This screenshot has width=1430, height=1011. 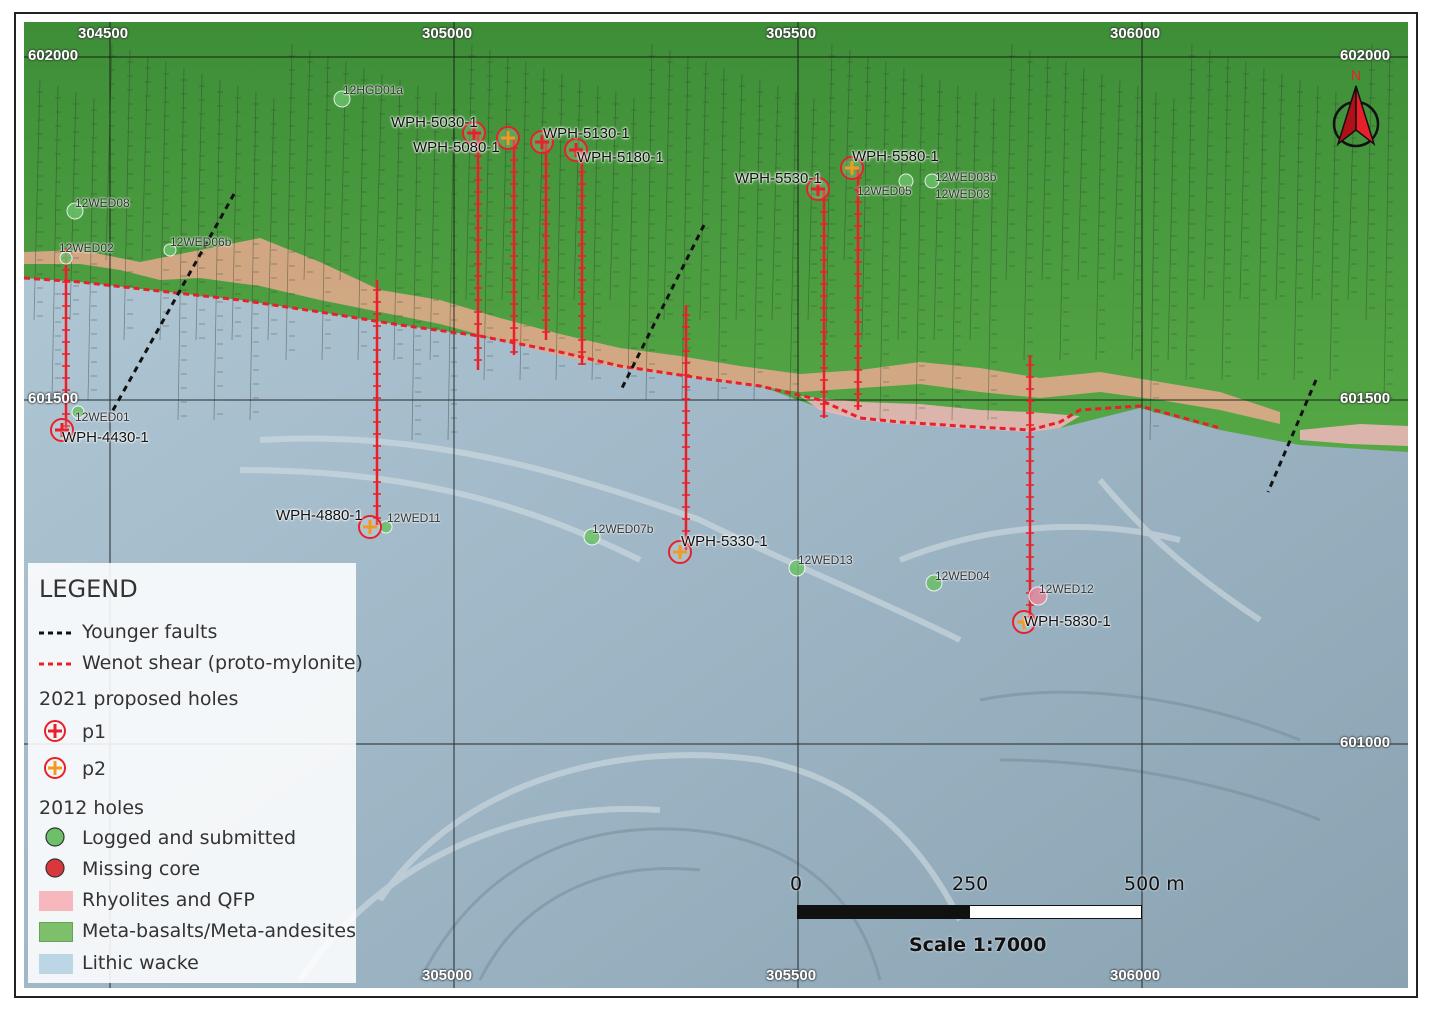 What do you see at coordinates (94, 769) in the screenshot?
I see `legend-label-p2: p2` at bounding box center [94, 769].